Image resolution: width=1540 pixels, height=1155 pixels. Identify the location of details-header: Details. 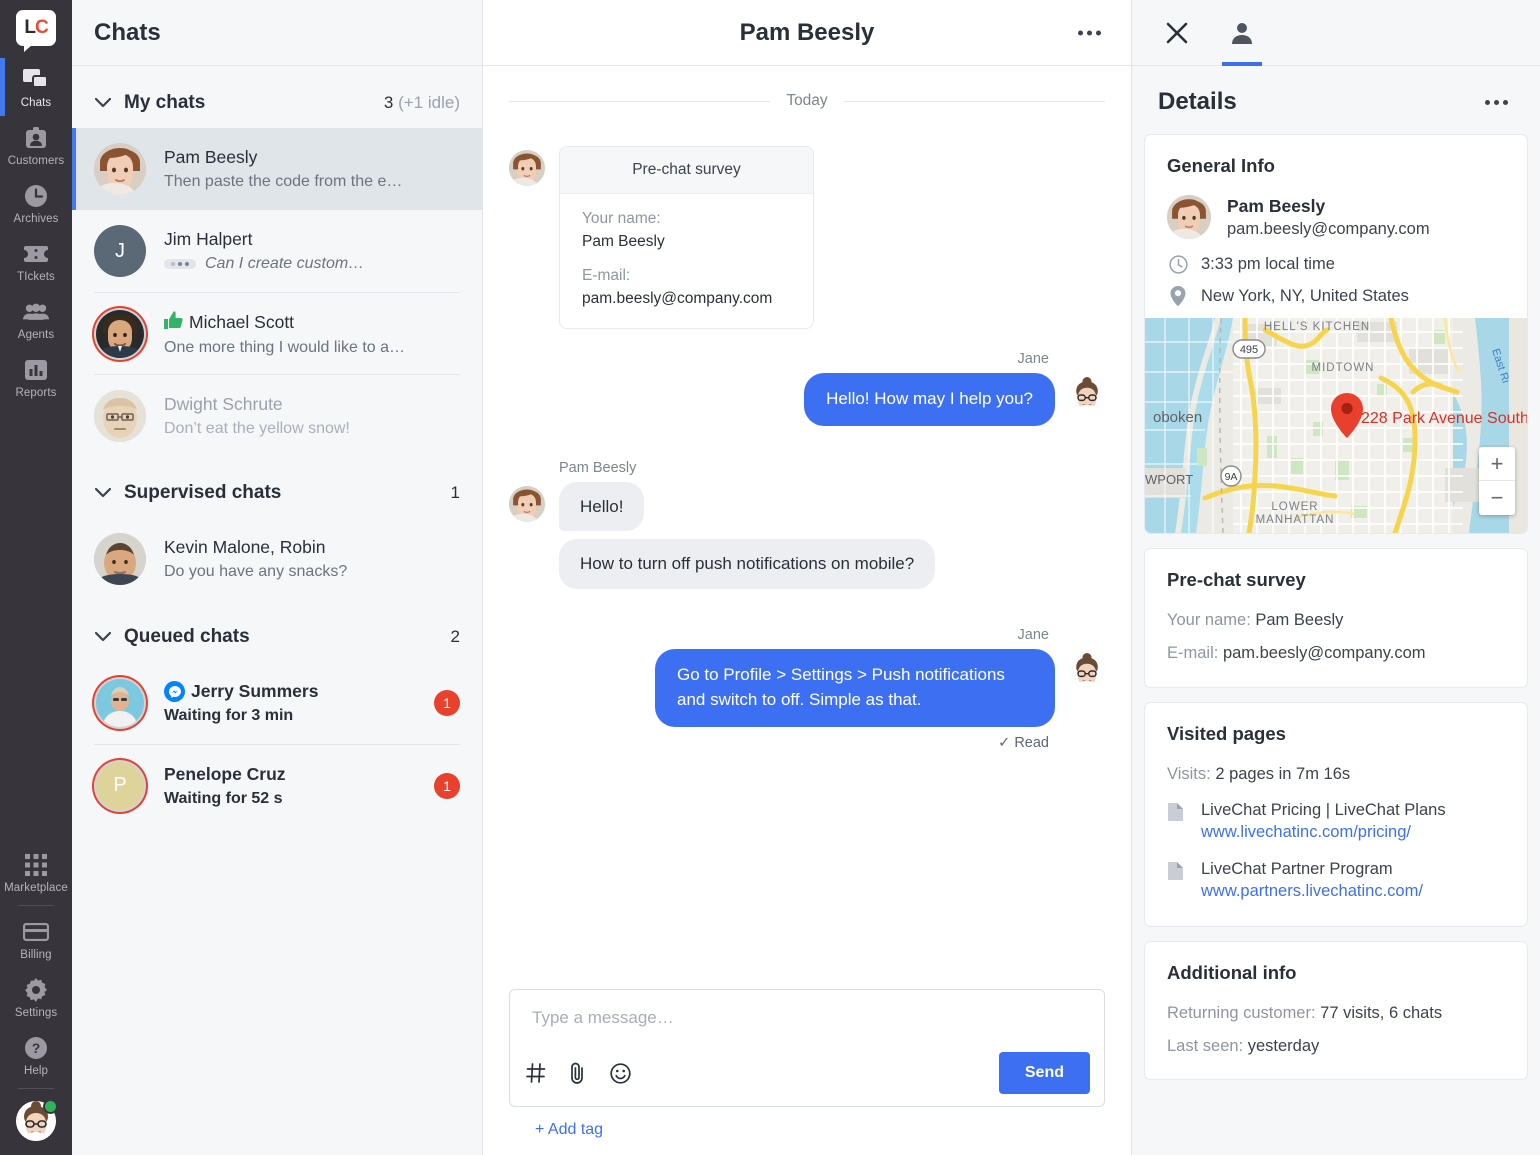
(1336, 100).